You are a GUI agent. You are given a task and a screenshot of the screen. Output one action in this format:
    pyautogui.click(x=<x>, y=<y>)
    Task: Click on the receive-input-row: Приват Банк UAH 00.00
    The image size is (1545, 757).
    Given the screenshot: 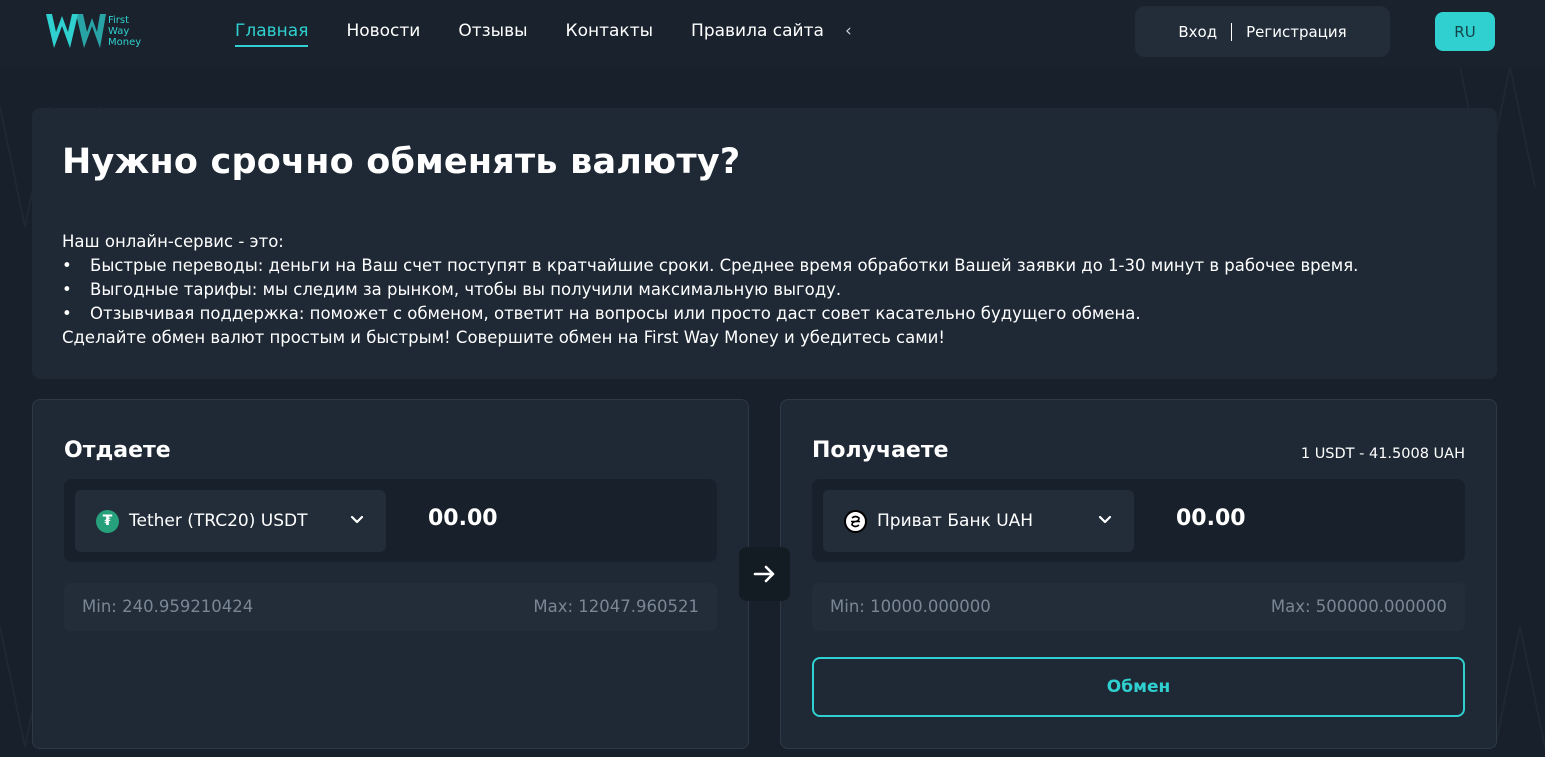 What is the action you would take?
    pyautogui.click(x=1138, y=520)
    